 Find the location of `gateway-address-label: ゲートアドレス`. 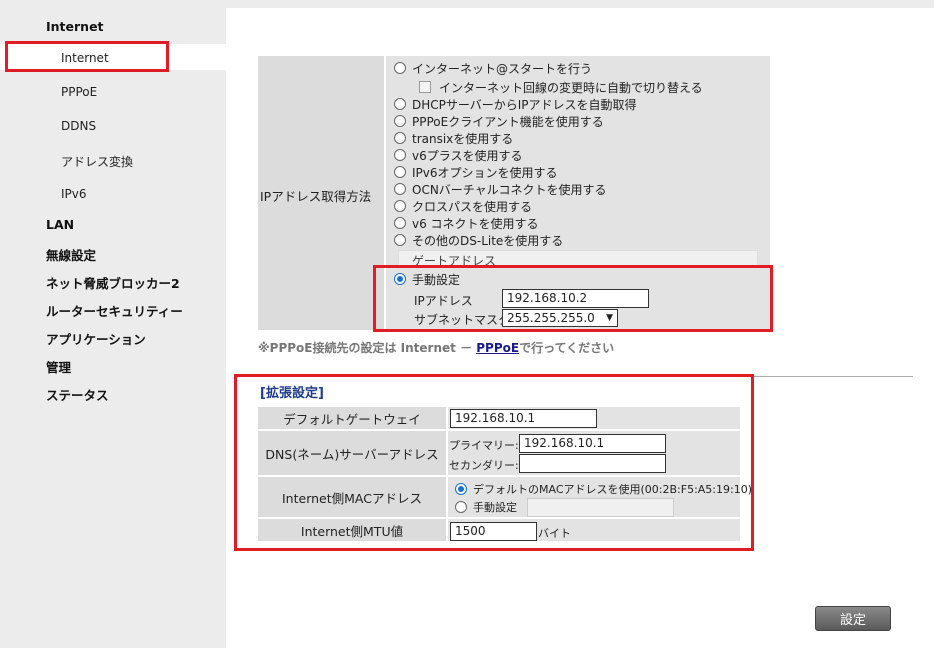

gateway-address-label: ゲートアドレス is located at coordinates (454, 261).